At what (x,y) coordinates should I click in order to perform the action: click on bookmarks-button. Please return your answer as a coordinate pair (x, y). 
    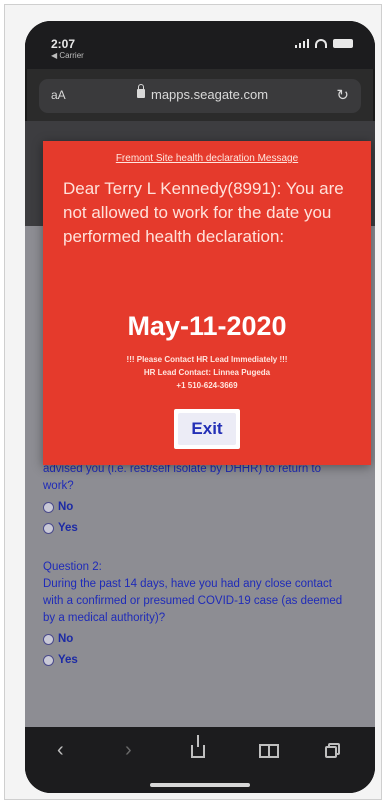
    Looking at the image, I should click on (269, 748).